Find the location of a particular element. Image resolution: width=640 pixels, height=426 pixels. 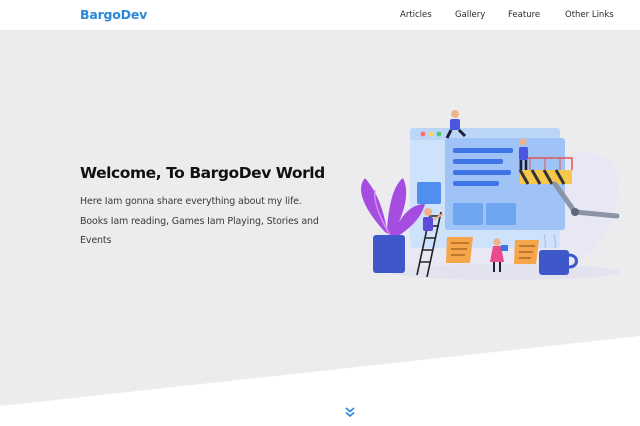

nav-link-feature: Feature is located at coordinates (524, 15).